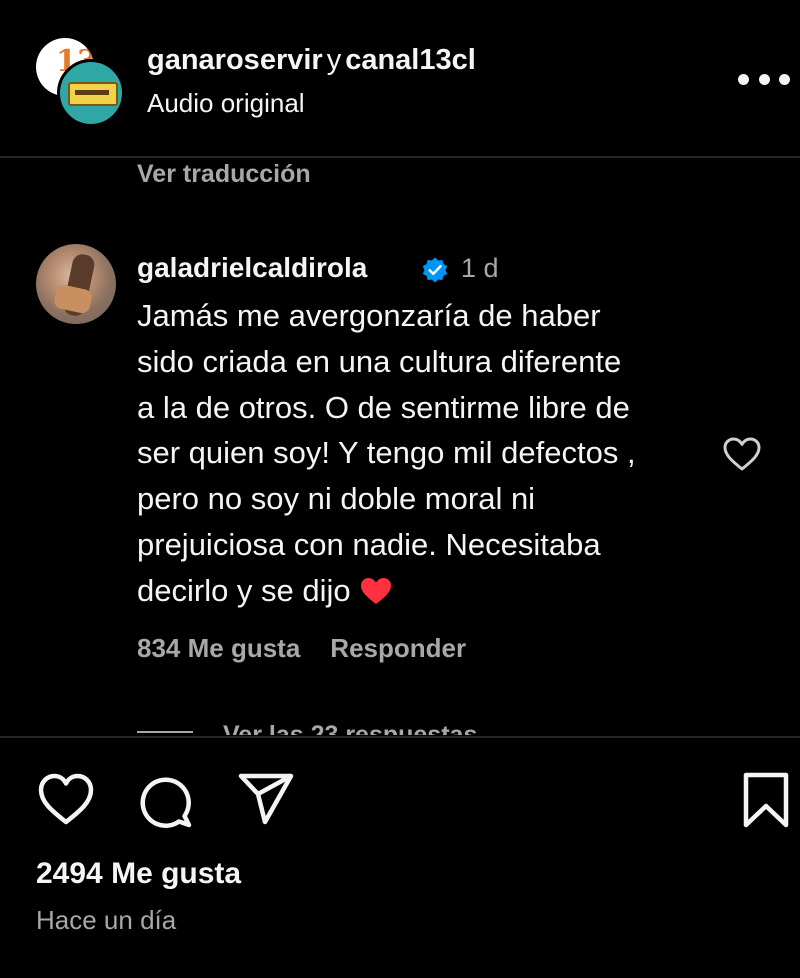  I want to click on action-bar-divider, so click(400, 737).